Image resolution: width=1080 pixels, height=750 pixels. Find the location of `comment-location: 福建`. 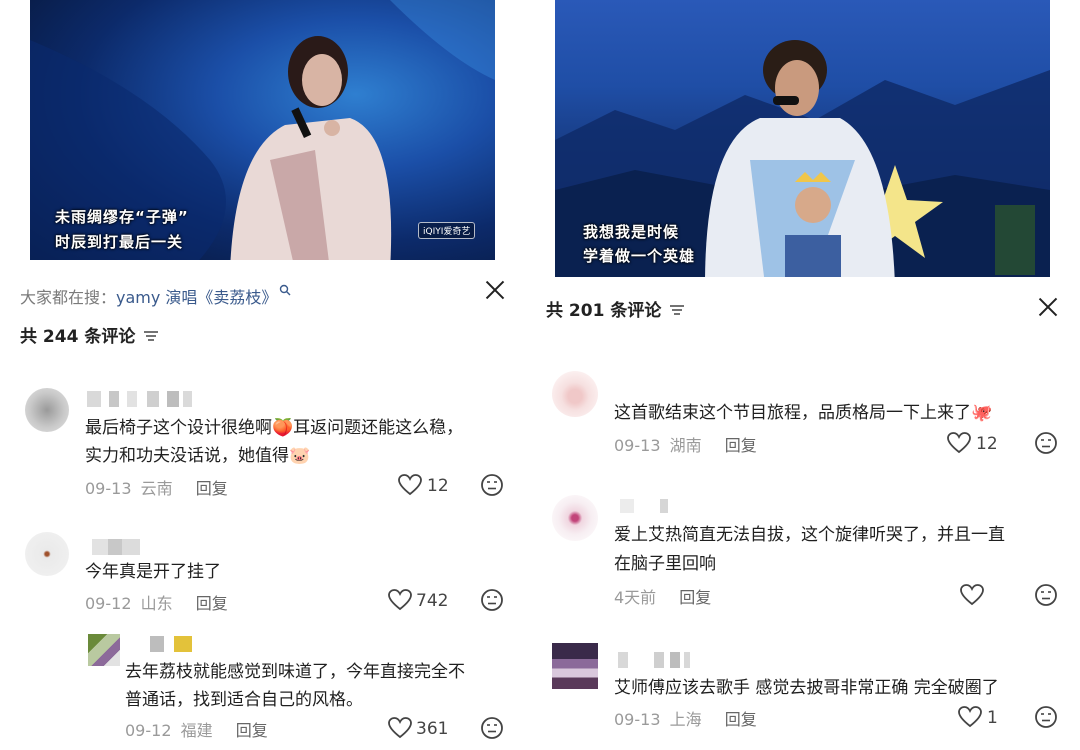

comment-location: 福建 is located at coordinates (196, 730).